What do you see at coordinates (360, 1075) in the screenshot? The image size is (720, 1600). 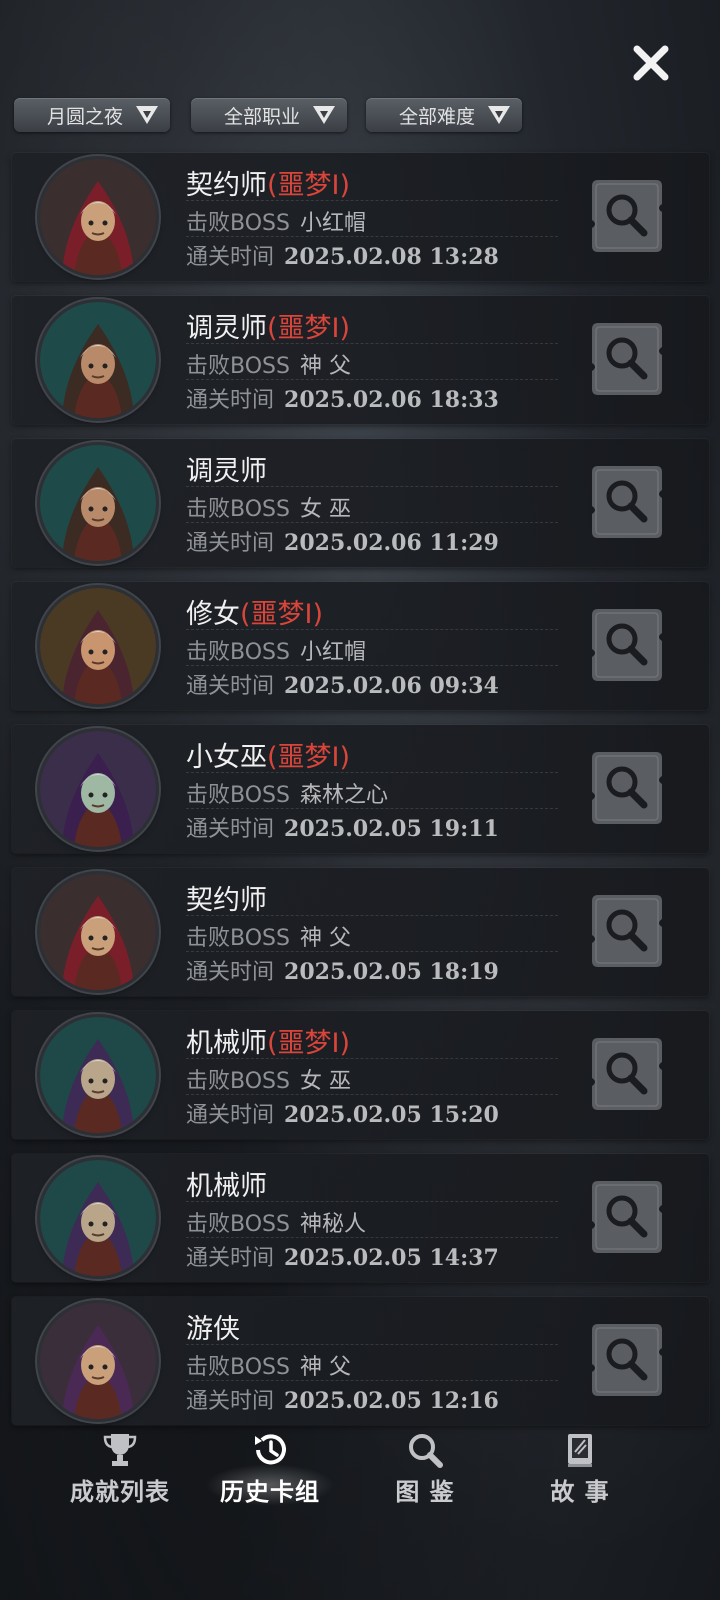 I see `history-record: 机械师(噩梦I) 击败BOSS 女 巫 通关时间 2025.02.05 15:20` at bounding box center [360, 1075].